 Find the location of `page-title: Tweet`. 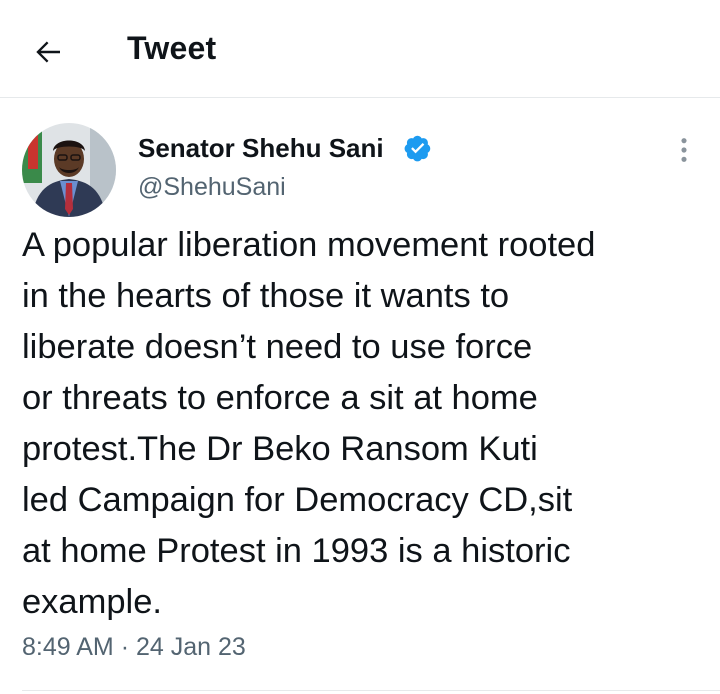

page-title: Tweet is located at coordinates (172, 48).